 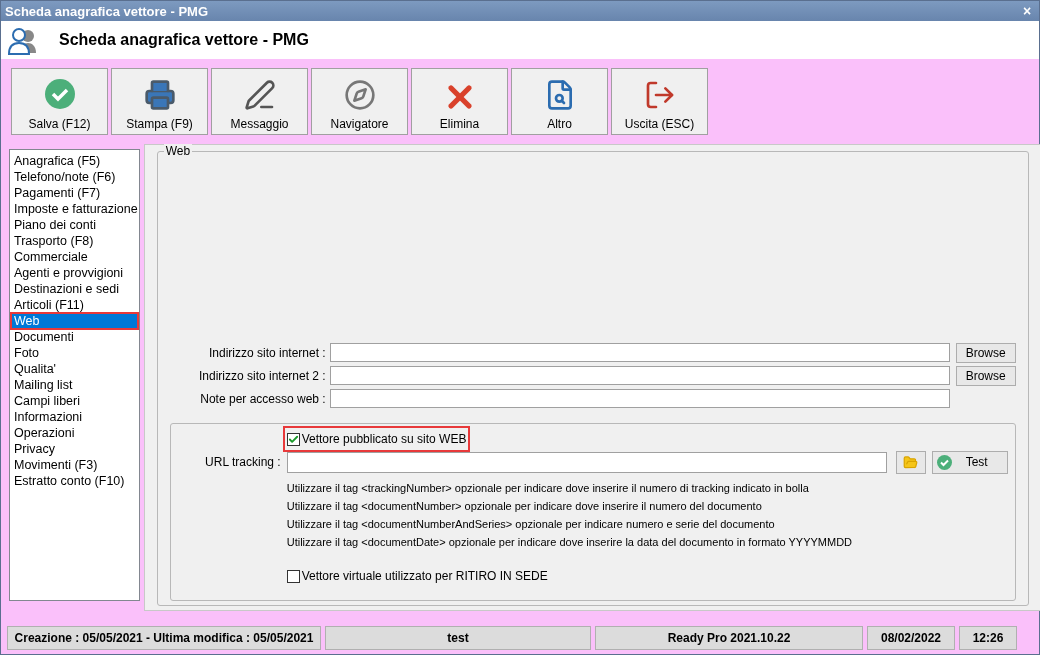 I want to click on hint-text: Utilizzare il tag <trackingNumber> opzionale per indicare dove inserire il numero di tracking indicato in bolla, so click(x=548, y=488).